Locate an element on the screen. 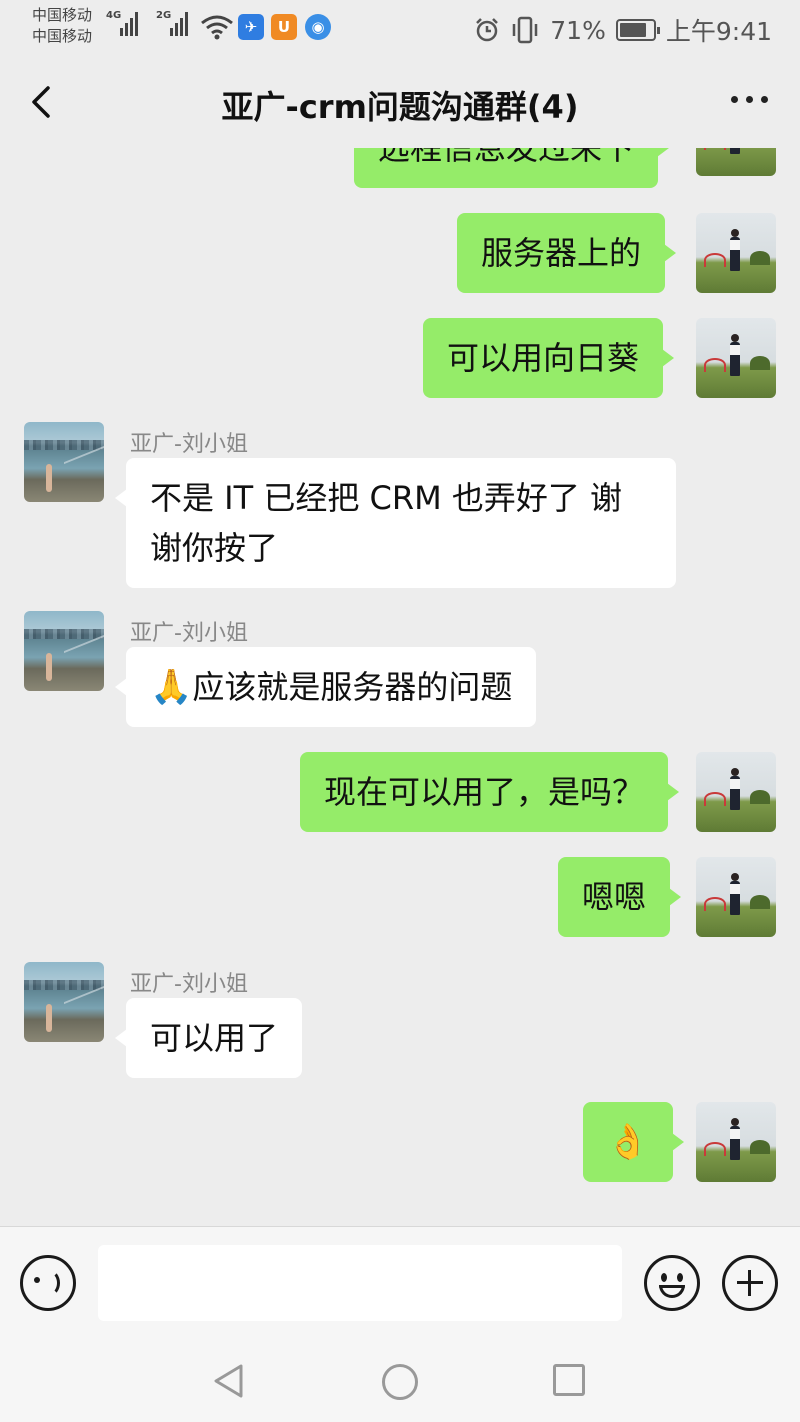 The height and width of the screenshot is (1422, 800). message-text: 不是 IT 已经把 CRM 也弄好了 谢谢你按了 is located at coordinates (386, 523).